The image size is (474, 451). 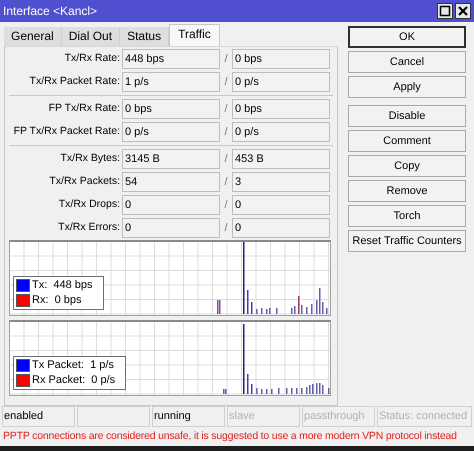 I want to click on status-cell: passthrough, so click(x=338, y=416).